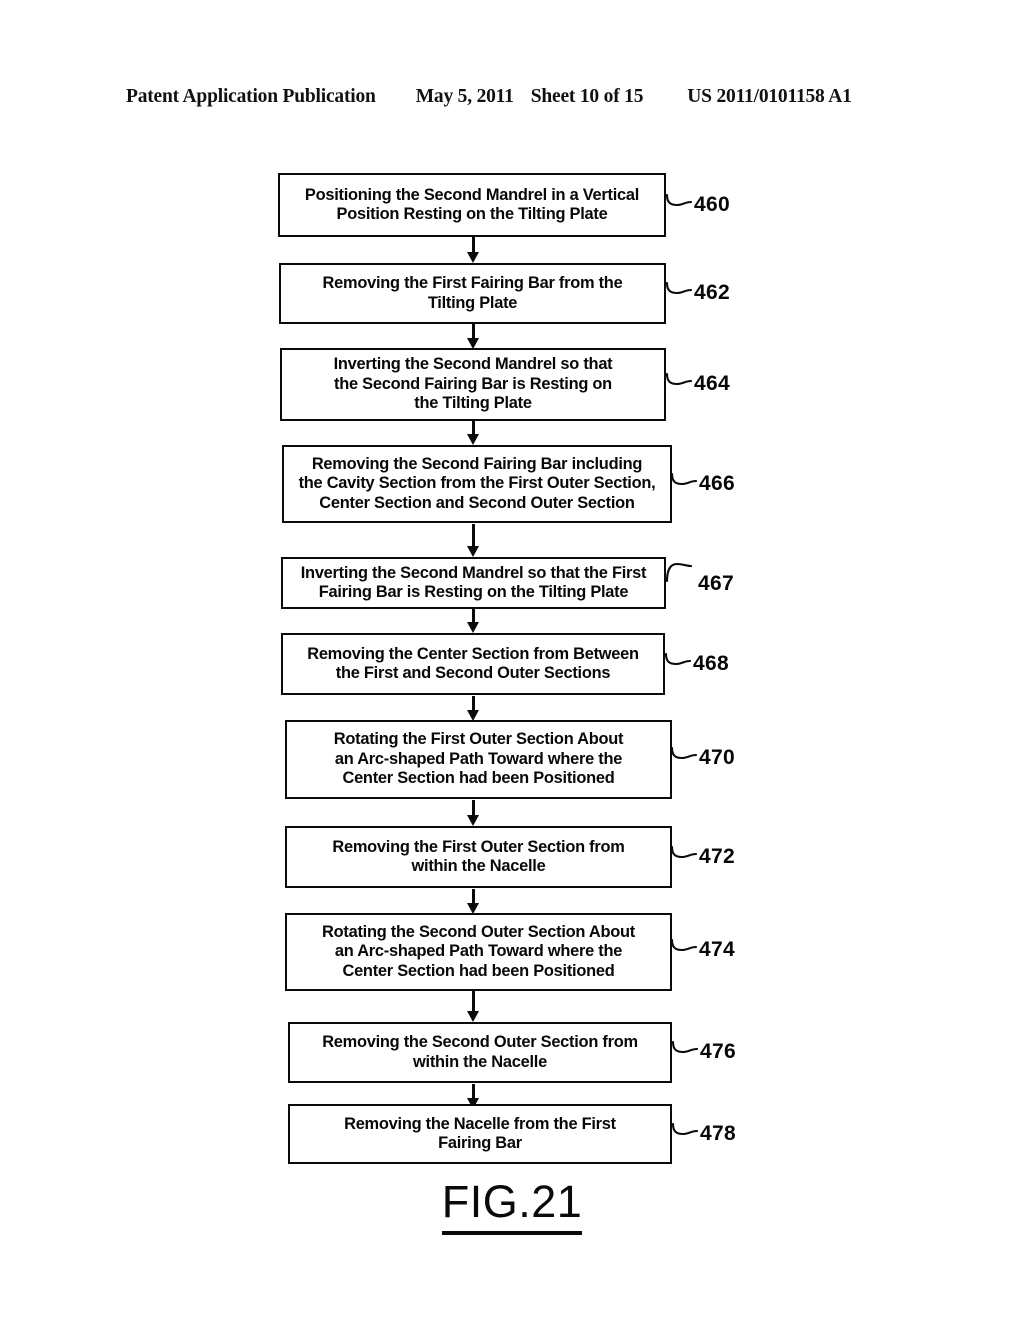 This screenshot has width=1024, height=1320. Describe the element at coordinates (712, 292) in the screenshot. I see `reference-numeral-462-text: 462` at that location.